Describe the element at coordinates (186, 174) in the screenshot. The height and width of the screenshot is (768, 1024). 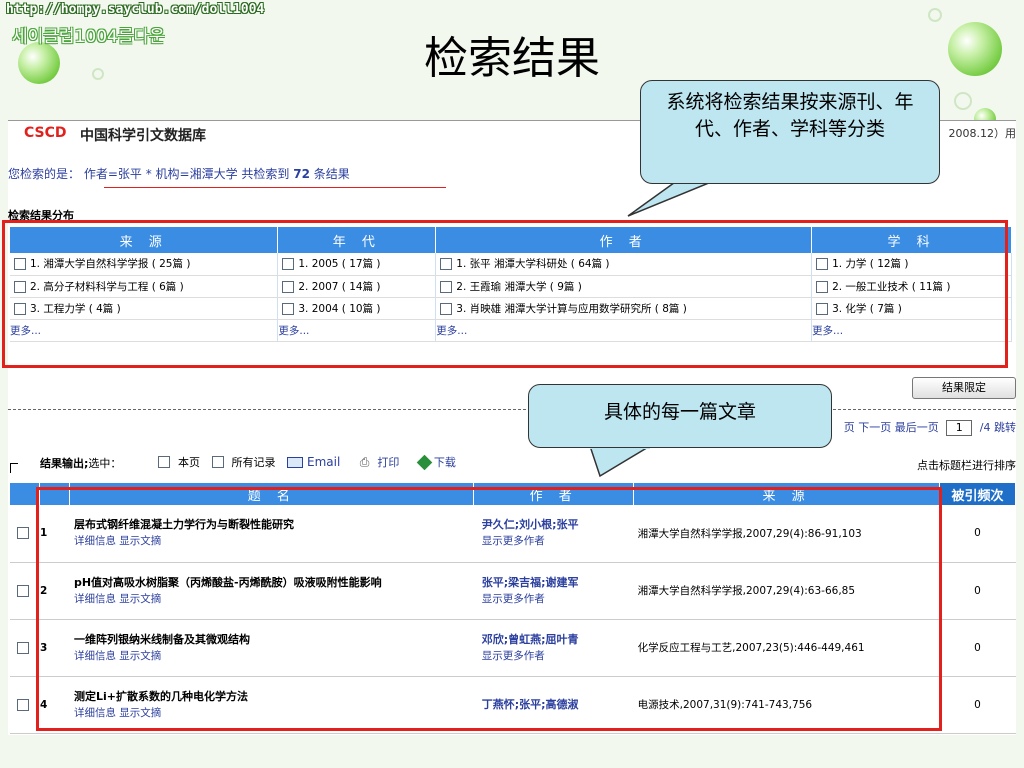
I see `query-condition: 作者=张平 * 机构=湘潭大学 共检索到` at that location.